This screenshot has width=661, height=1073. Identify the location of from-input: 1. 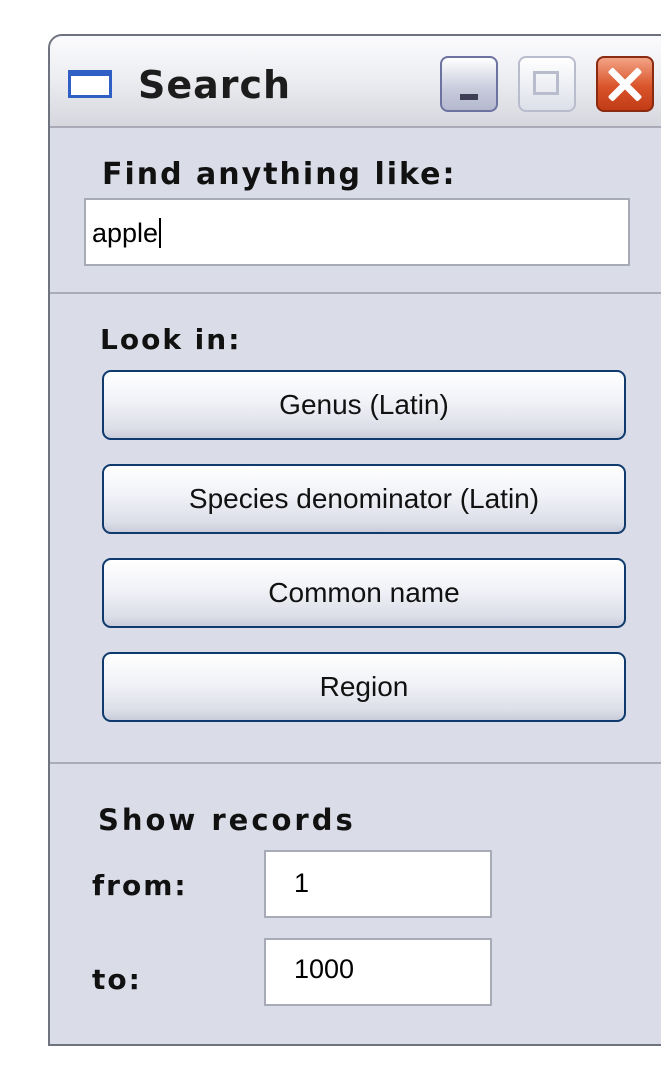
(378, 884).